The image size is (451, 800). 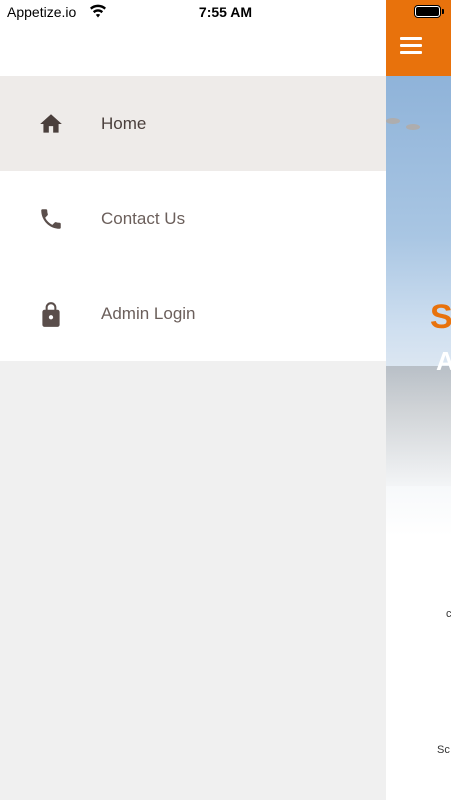 I want to click on home-icon, so click(x=51, y=124).